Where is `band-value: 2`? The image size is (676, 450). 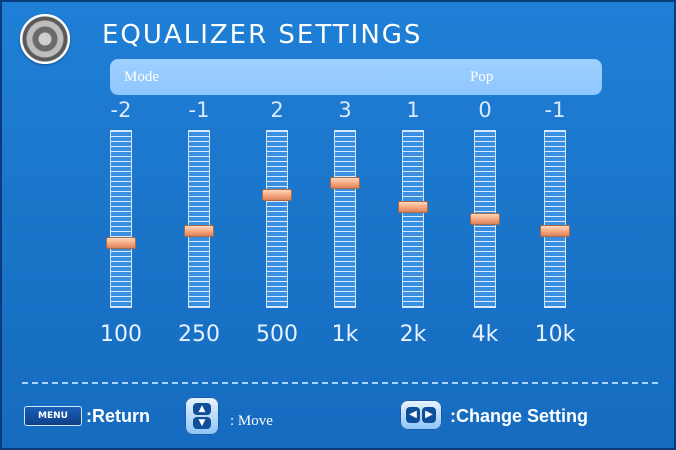
band-value: 2 is located at coordinates (277, 110).